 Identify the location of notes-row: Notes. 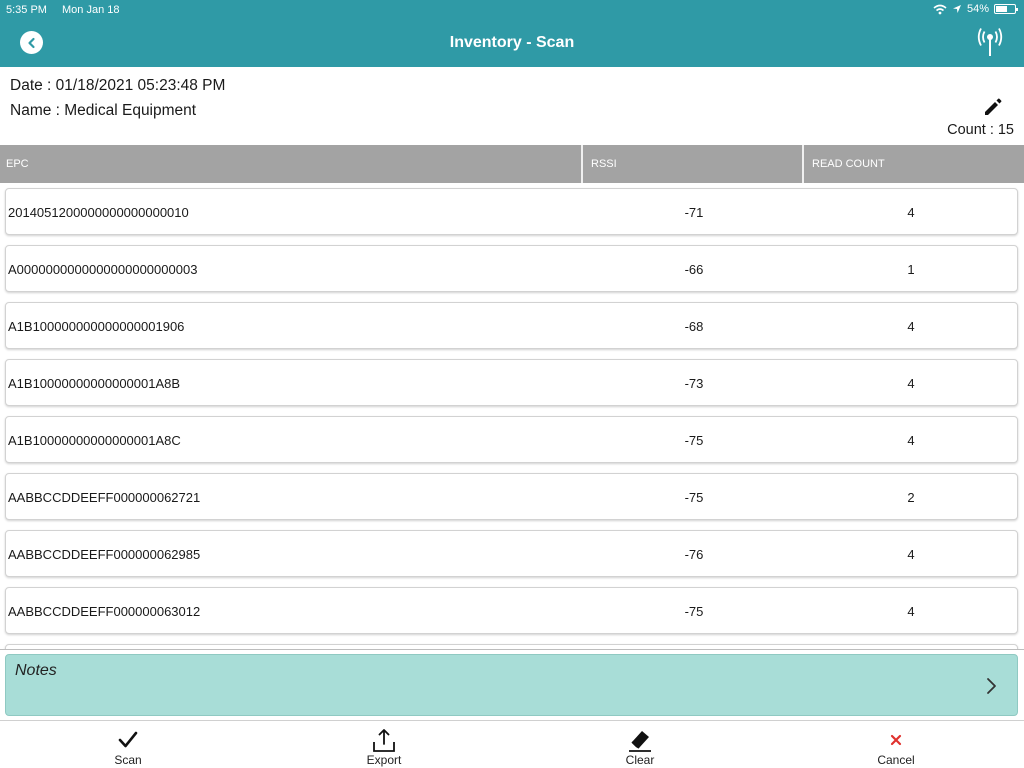
(511, 685).